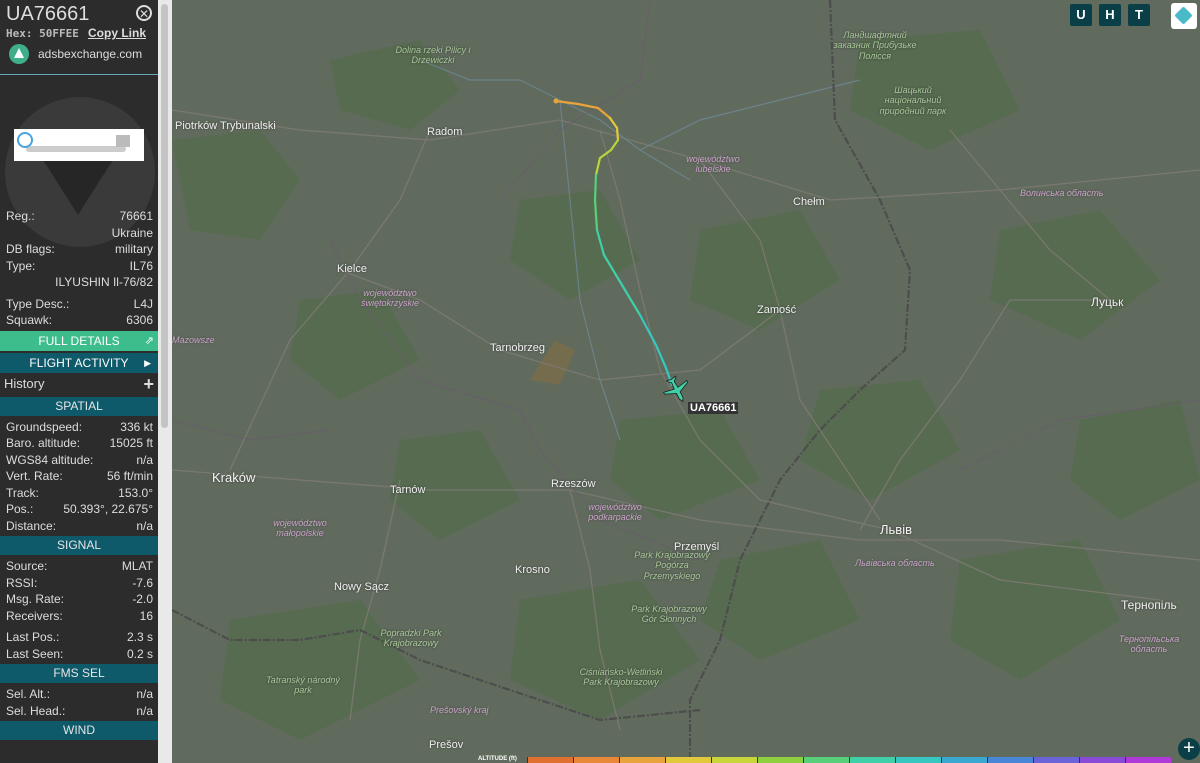 The image size is (1200, 763). What do you see at coordinates (19, 54) in the screenshot?
I see `adsbexchange-logo-icon` at bounding box center [19, 54].